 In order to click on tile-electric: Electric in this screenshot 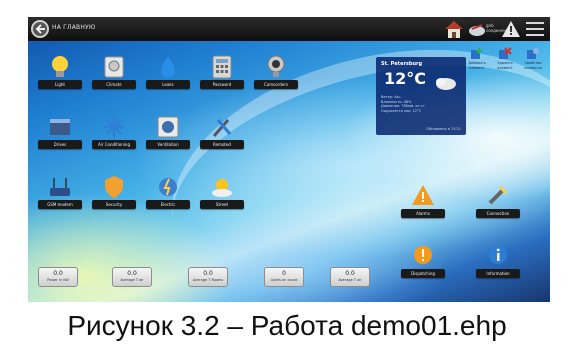, I will do `click(168, 194)`.